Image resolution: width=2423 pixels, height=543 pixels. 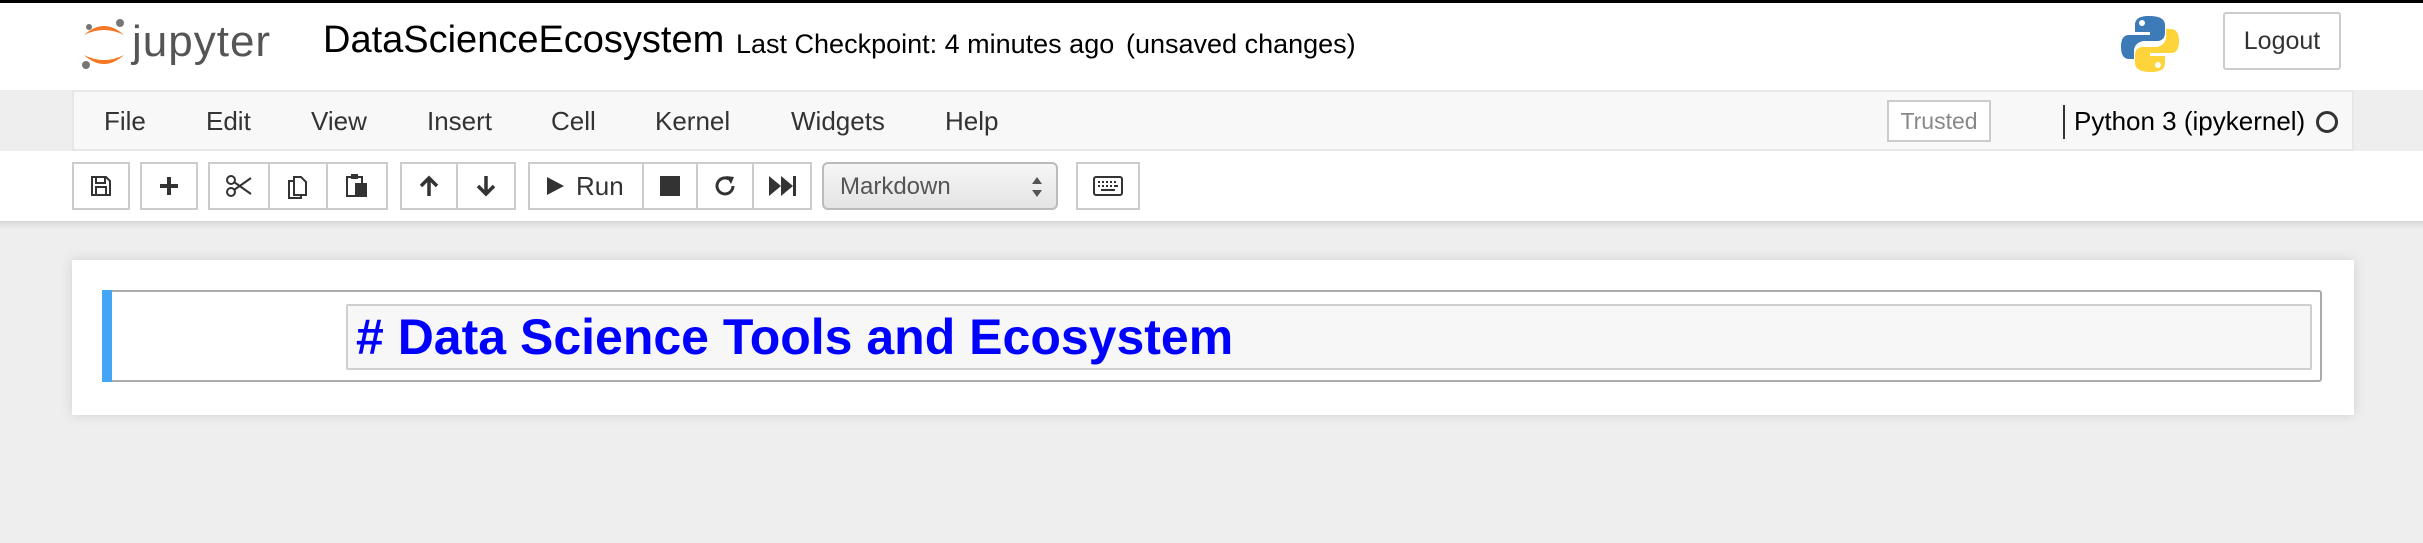 I want to click on play-icon, so click(x=555, y=186).